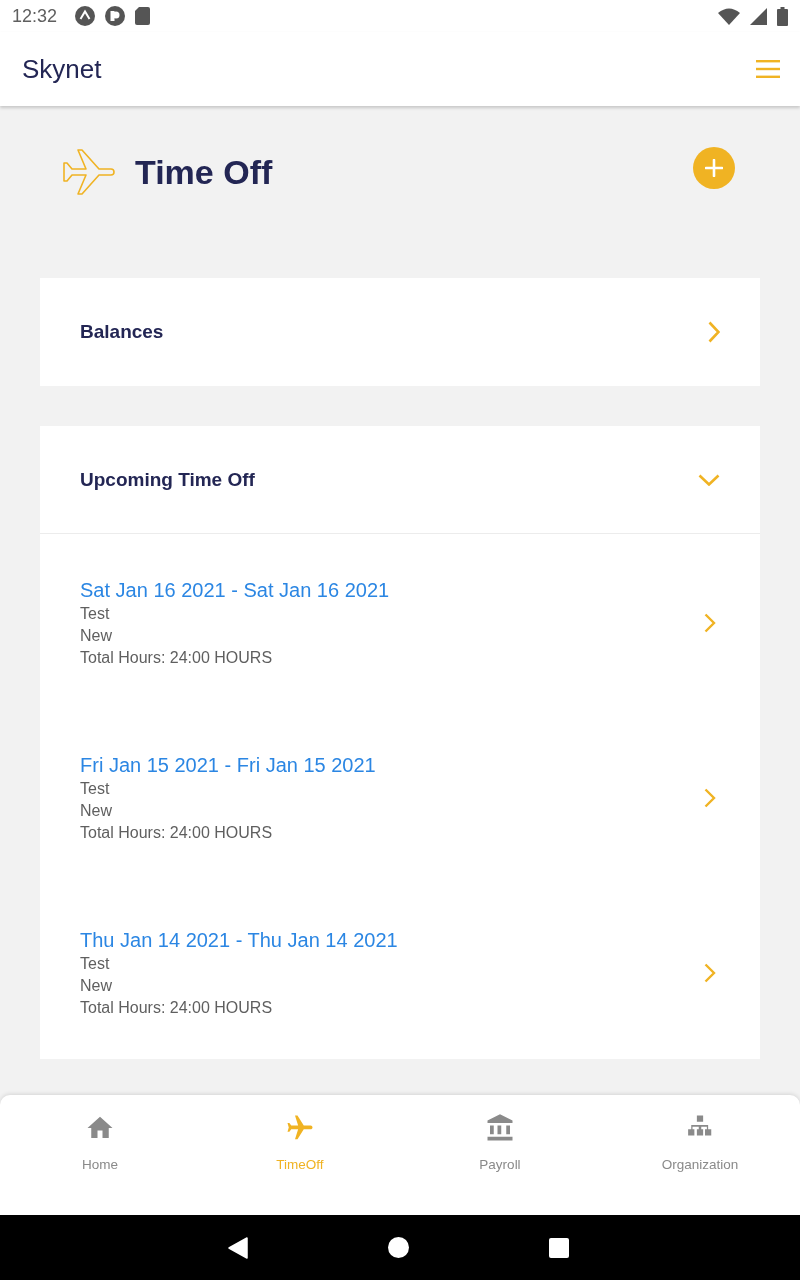 This screenshot has height=1280, width=800. I want to click on caret-circle-icon, so click(85, 16).